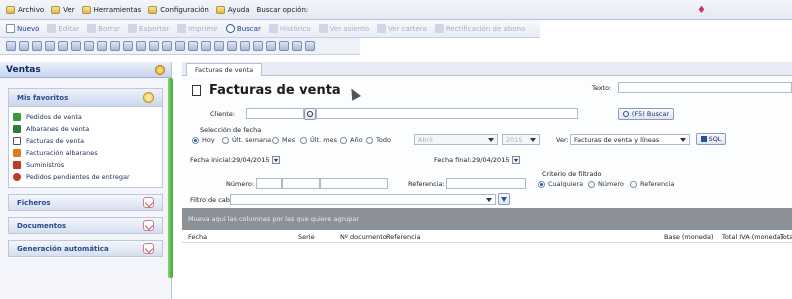 The image size is (792, 299). What do you see at coordinates (85, 141) in the screenshot?
I see `sidebar-item-facturas-venta: Facturas de venta` at bounding box center [85, 141].